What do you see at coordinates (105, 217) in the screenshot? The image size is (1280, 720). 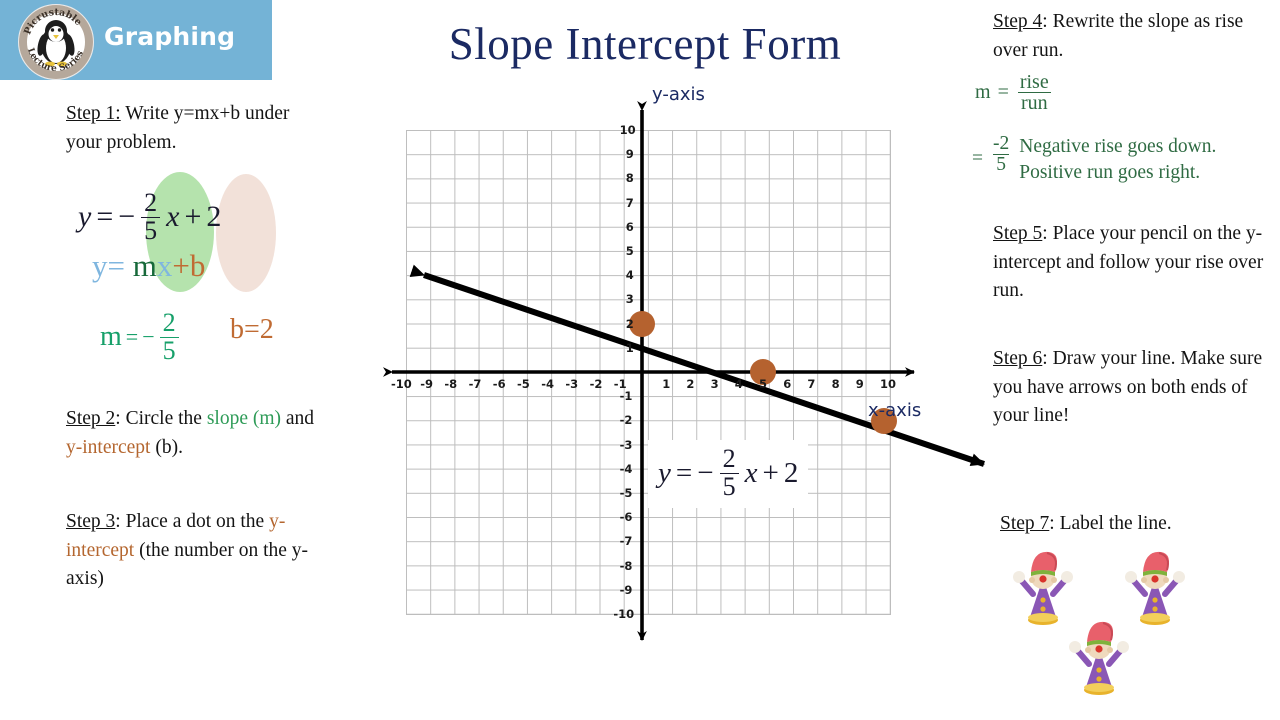 I see `equation-equals: =` at bounding box center [105, 217].